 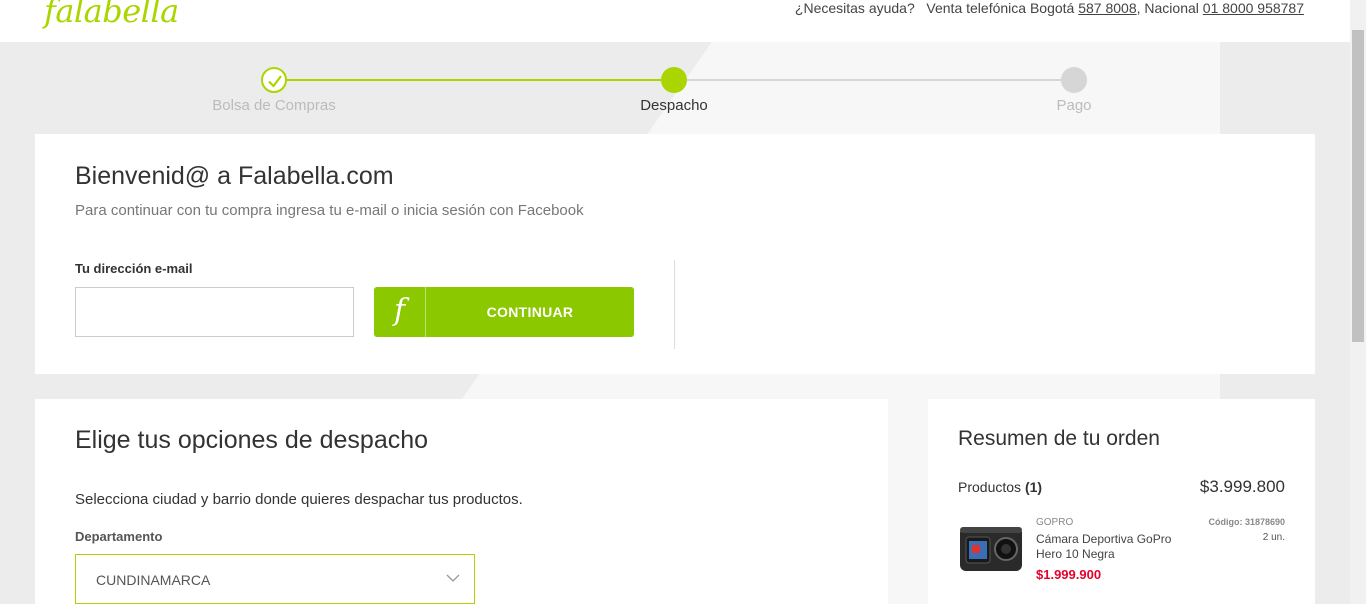 I want to click on product-image, so click(x=992, y=550).